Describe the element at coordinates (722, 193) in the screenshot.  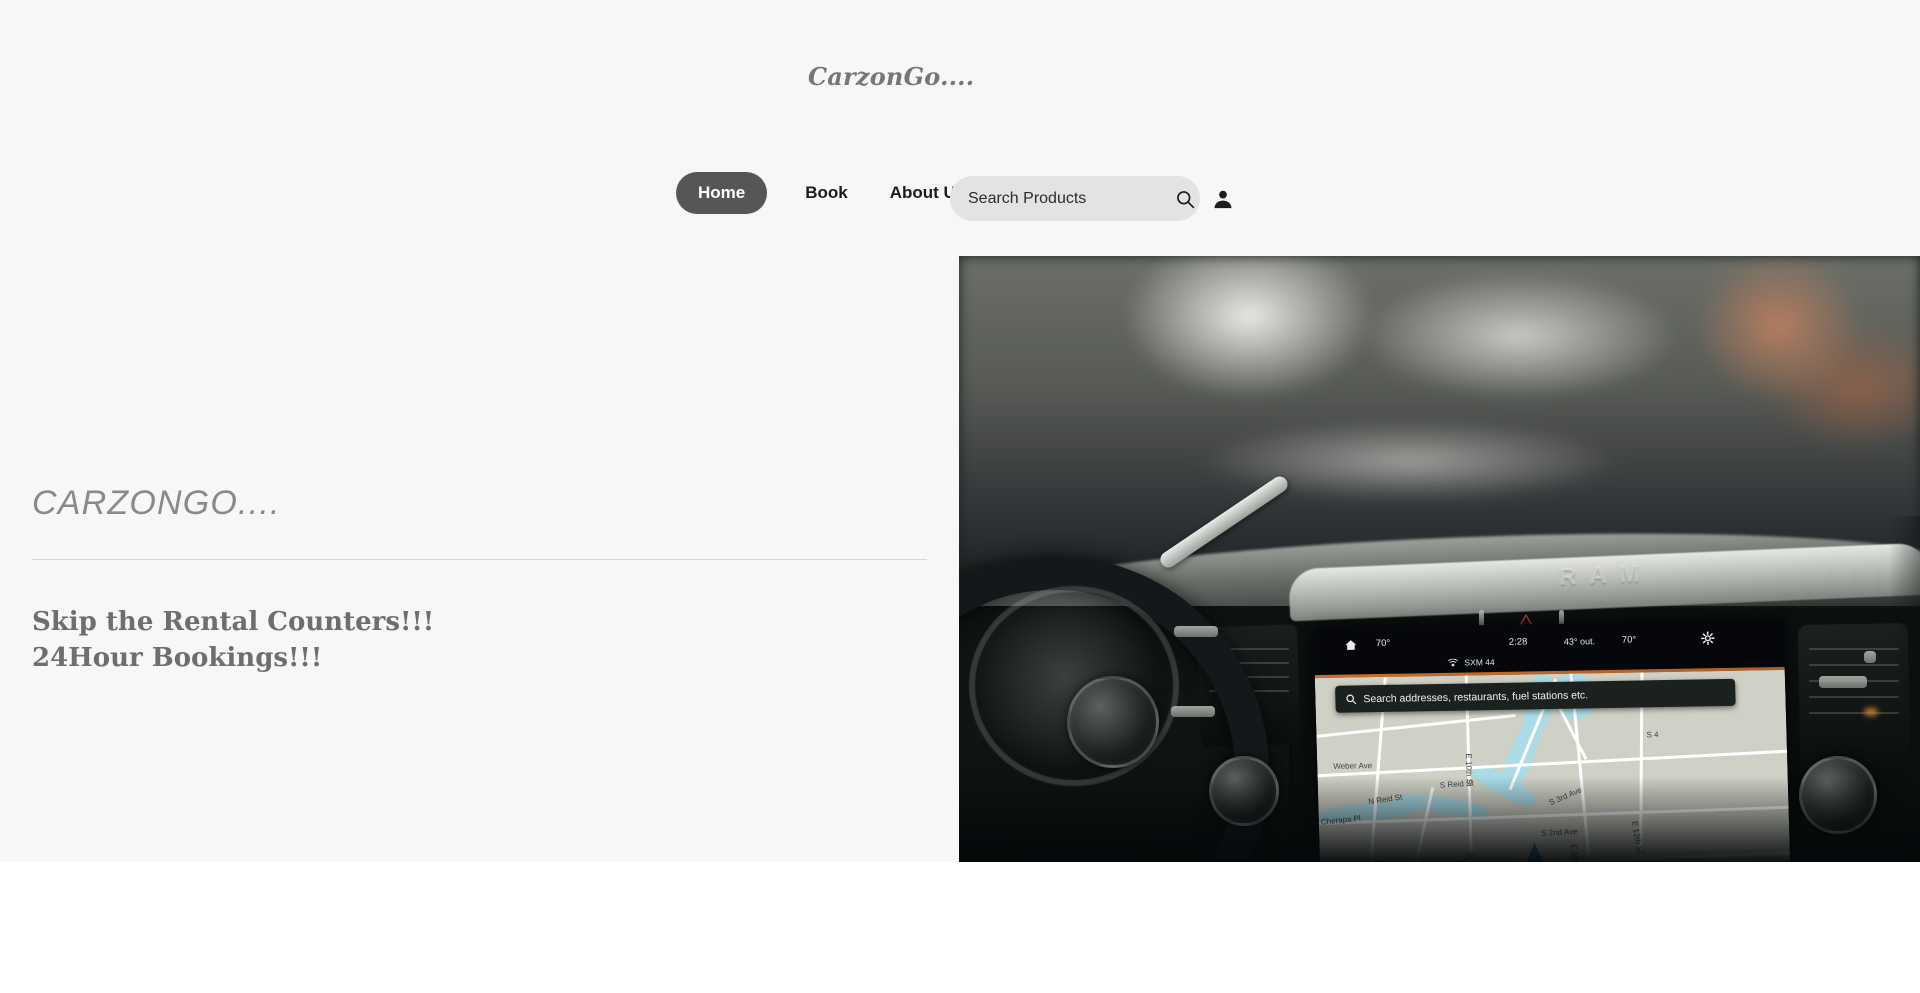
I see `sidebar-item-home: Home` at that location.